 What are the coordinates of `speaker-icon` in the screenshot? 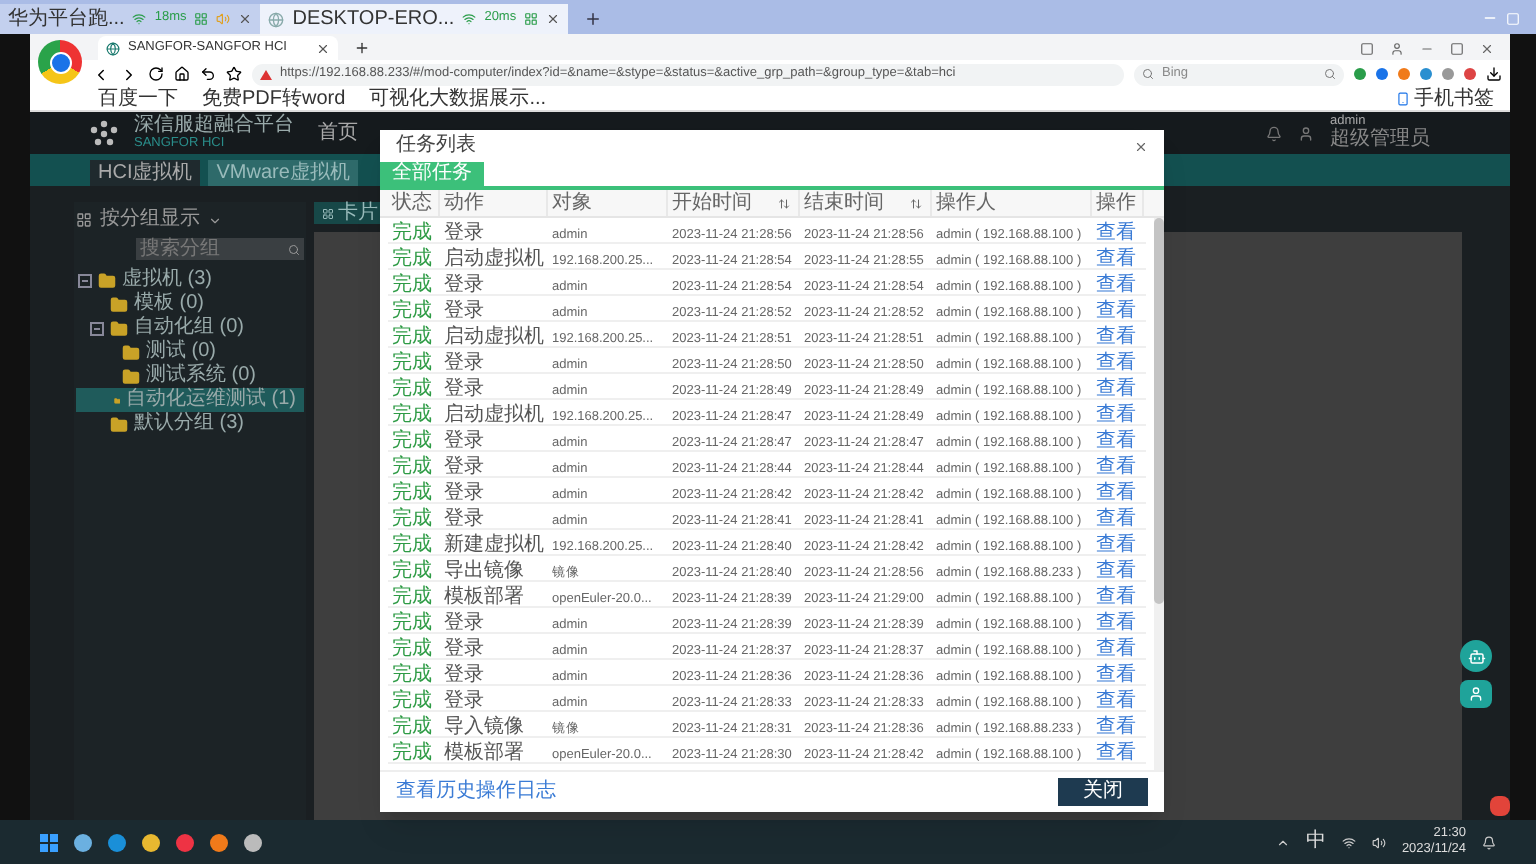 It's located at (1378, 842).